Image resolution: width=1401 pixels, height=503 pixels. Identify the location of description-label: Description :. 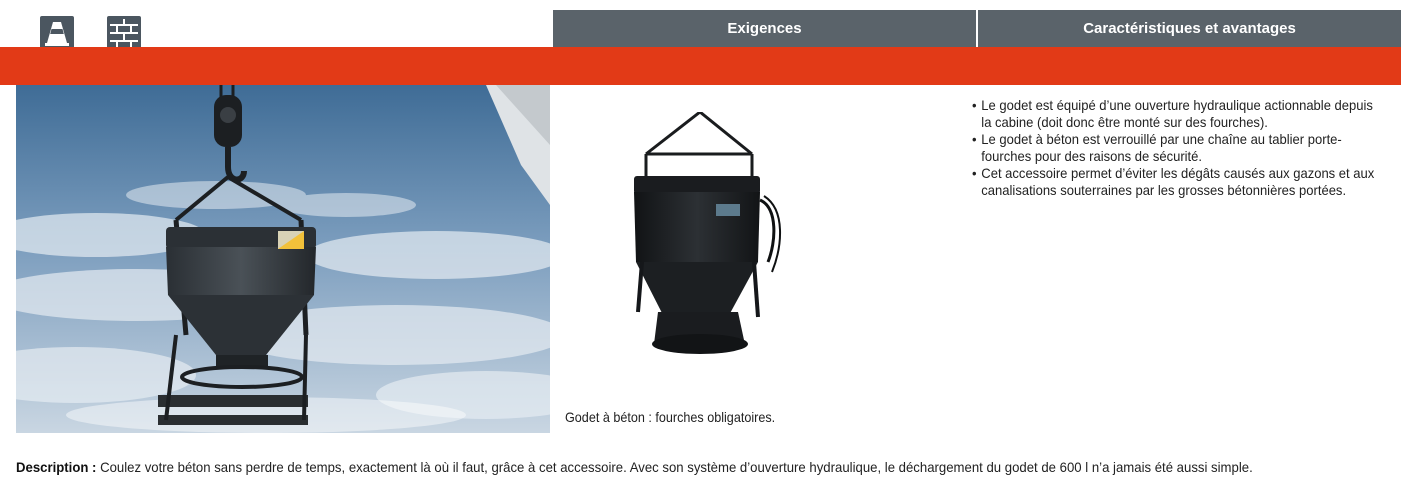
(56, 467).